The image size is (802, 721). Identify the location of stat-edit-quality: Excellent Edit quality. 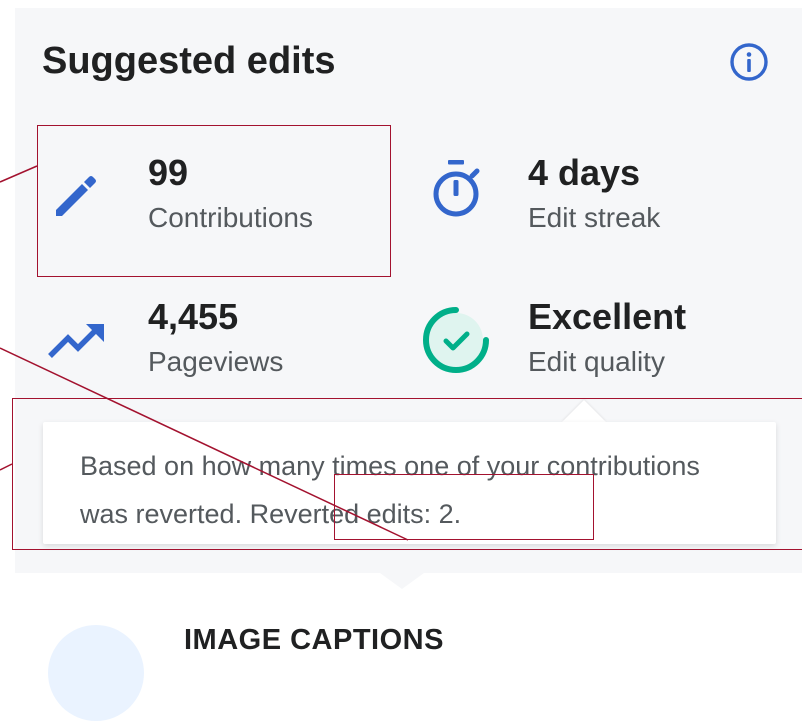
(589, 346).